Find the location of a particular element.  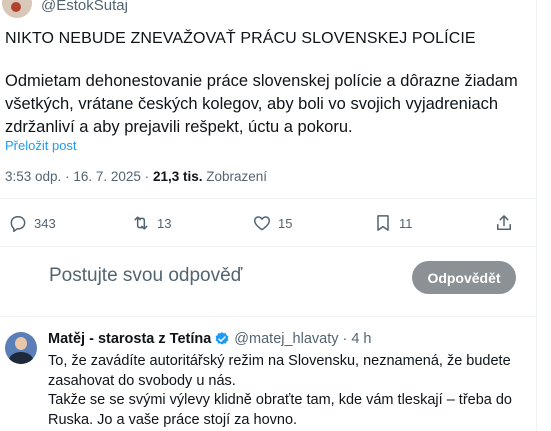

reply-input: Postujte svou odpověď is located at coordinates (145, 276).